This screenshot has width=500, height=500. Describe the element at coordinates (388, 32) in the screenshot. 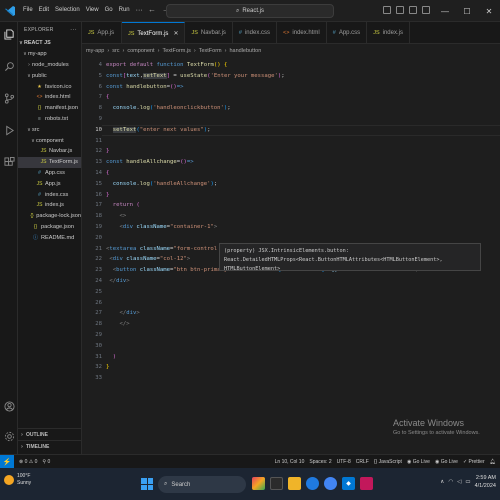

I see `editor-tab: JS index.js` at that location.